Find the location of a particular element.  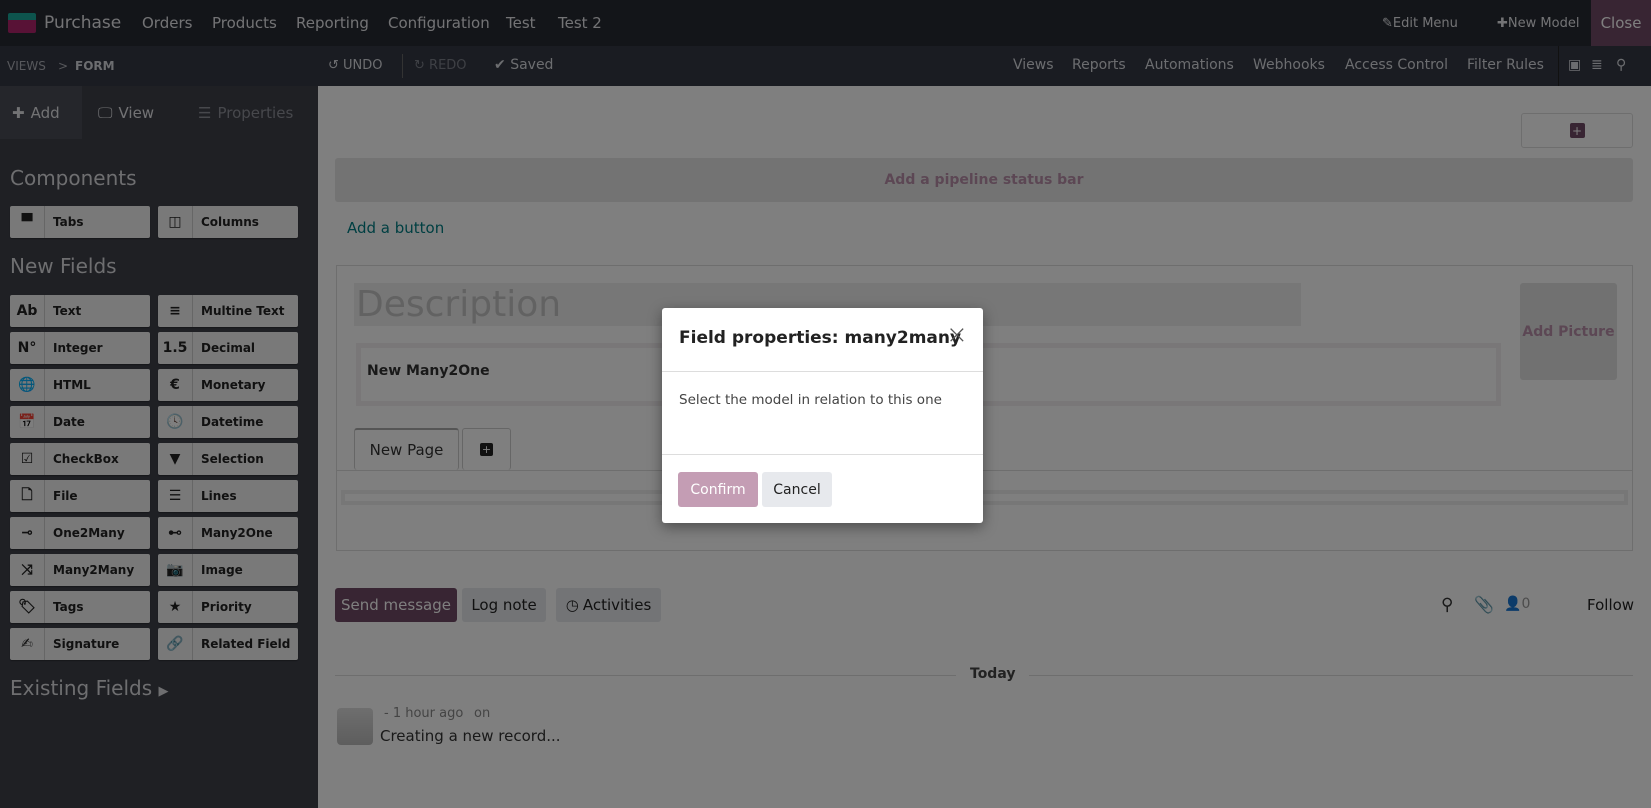

confirm-button: Confirm is located at coordinates (718, 489).